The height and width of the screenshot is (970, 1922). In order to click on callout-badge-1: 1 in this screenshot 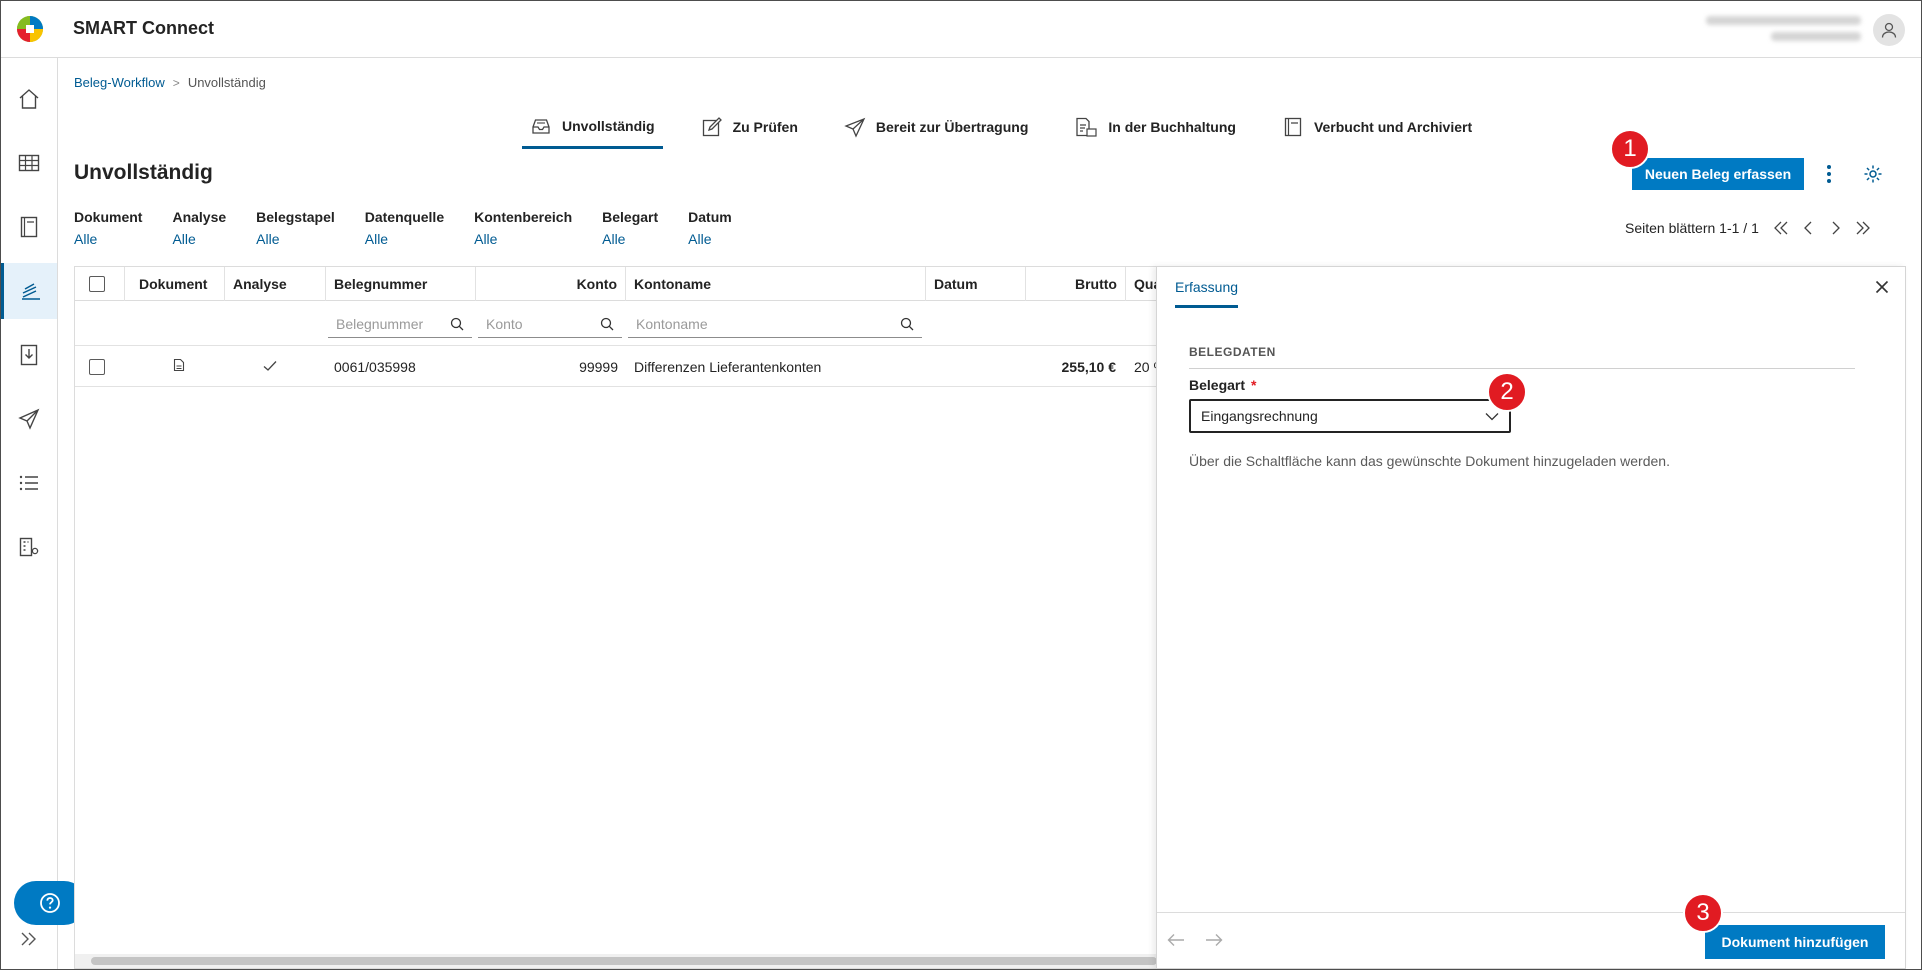, I will do `click(1630, 149)`.